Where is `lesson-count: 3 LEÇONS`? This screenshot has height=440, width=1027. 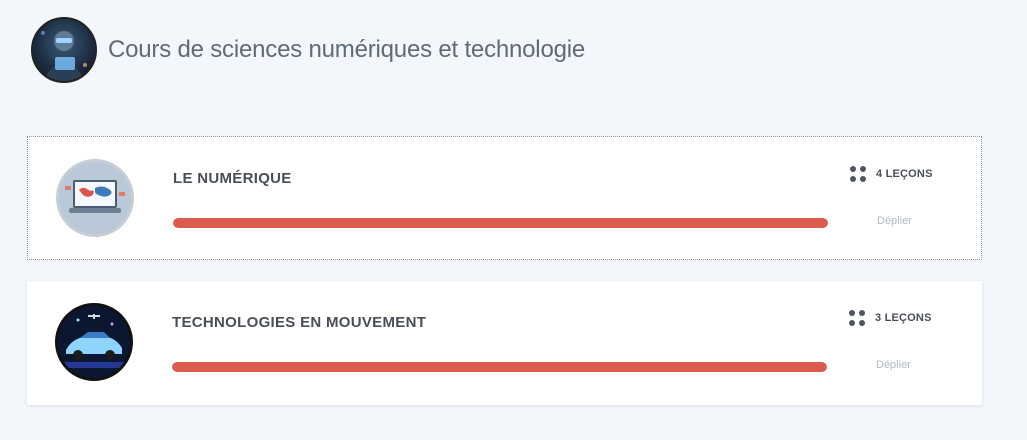 lesson-count: 3 LEÇONS is located at coordinates (890, 318).